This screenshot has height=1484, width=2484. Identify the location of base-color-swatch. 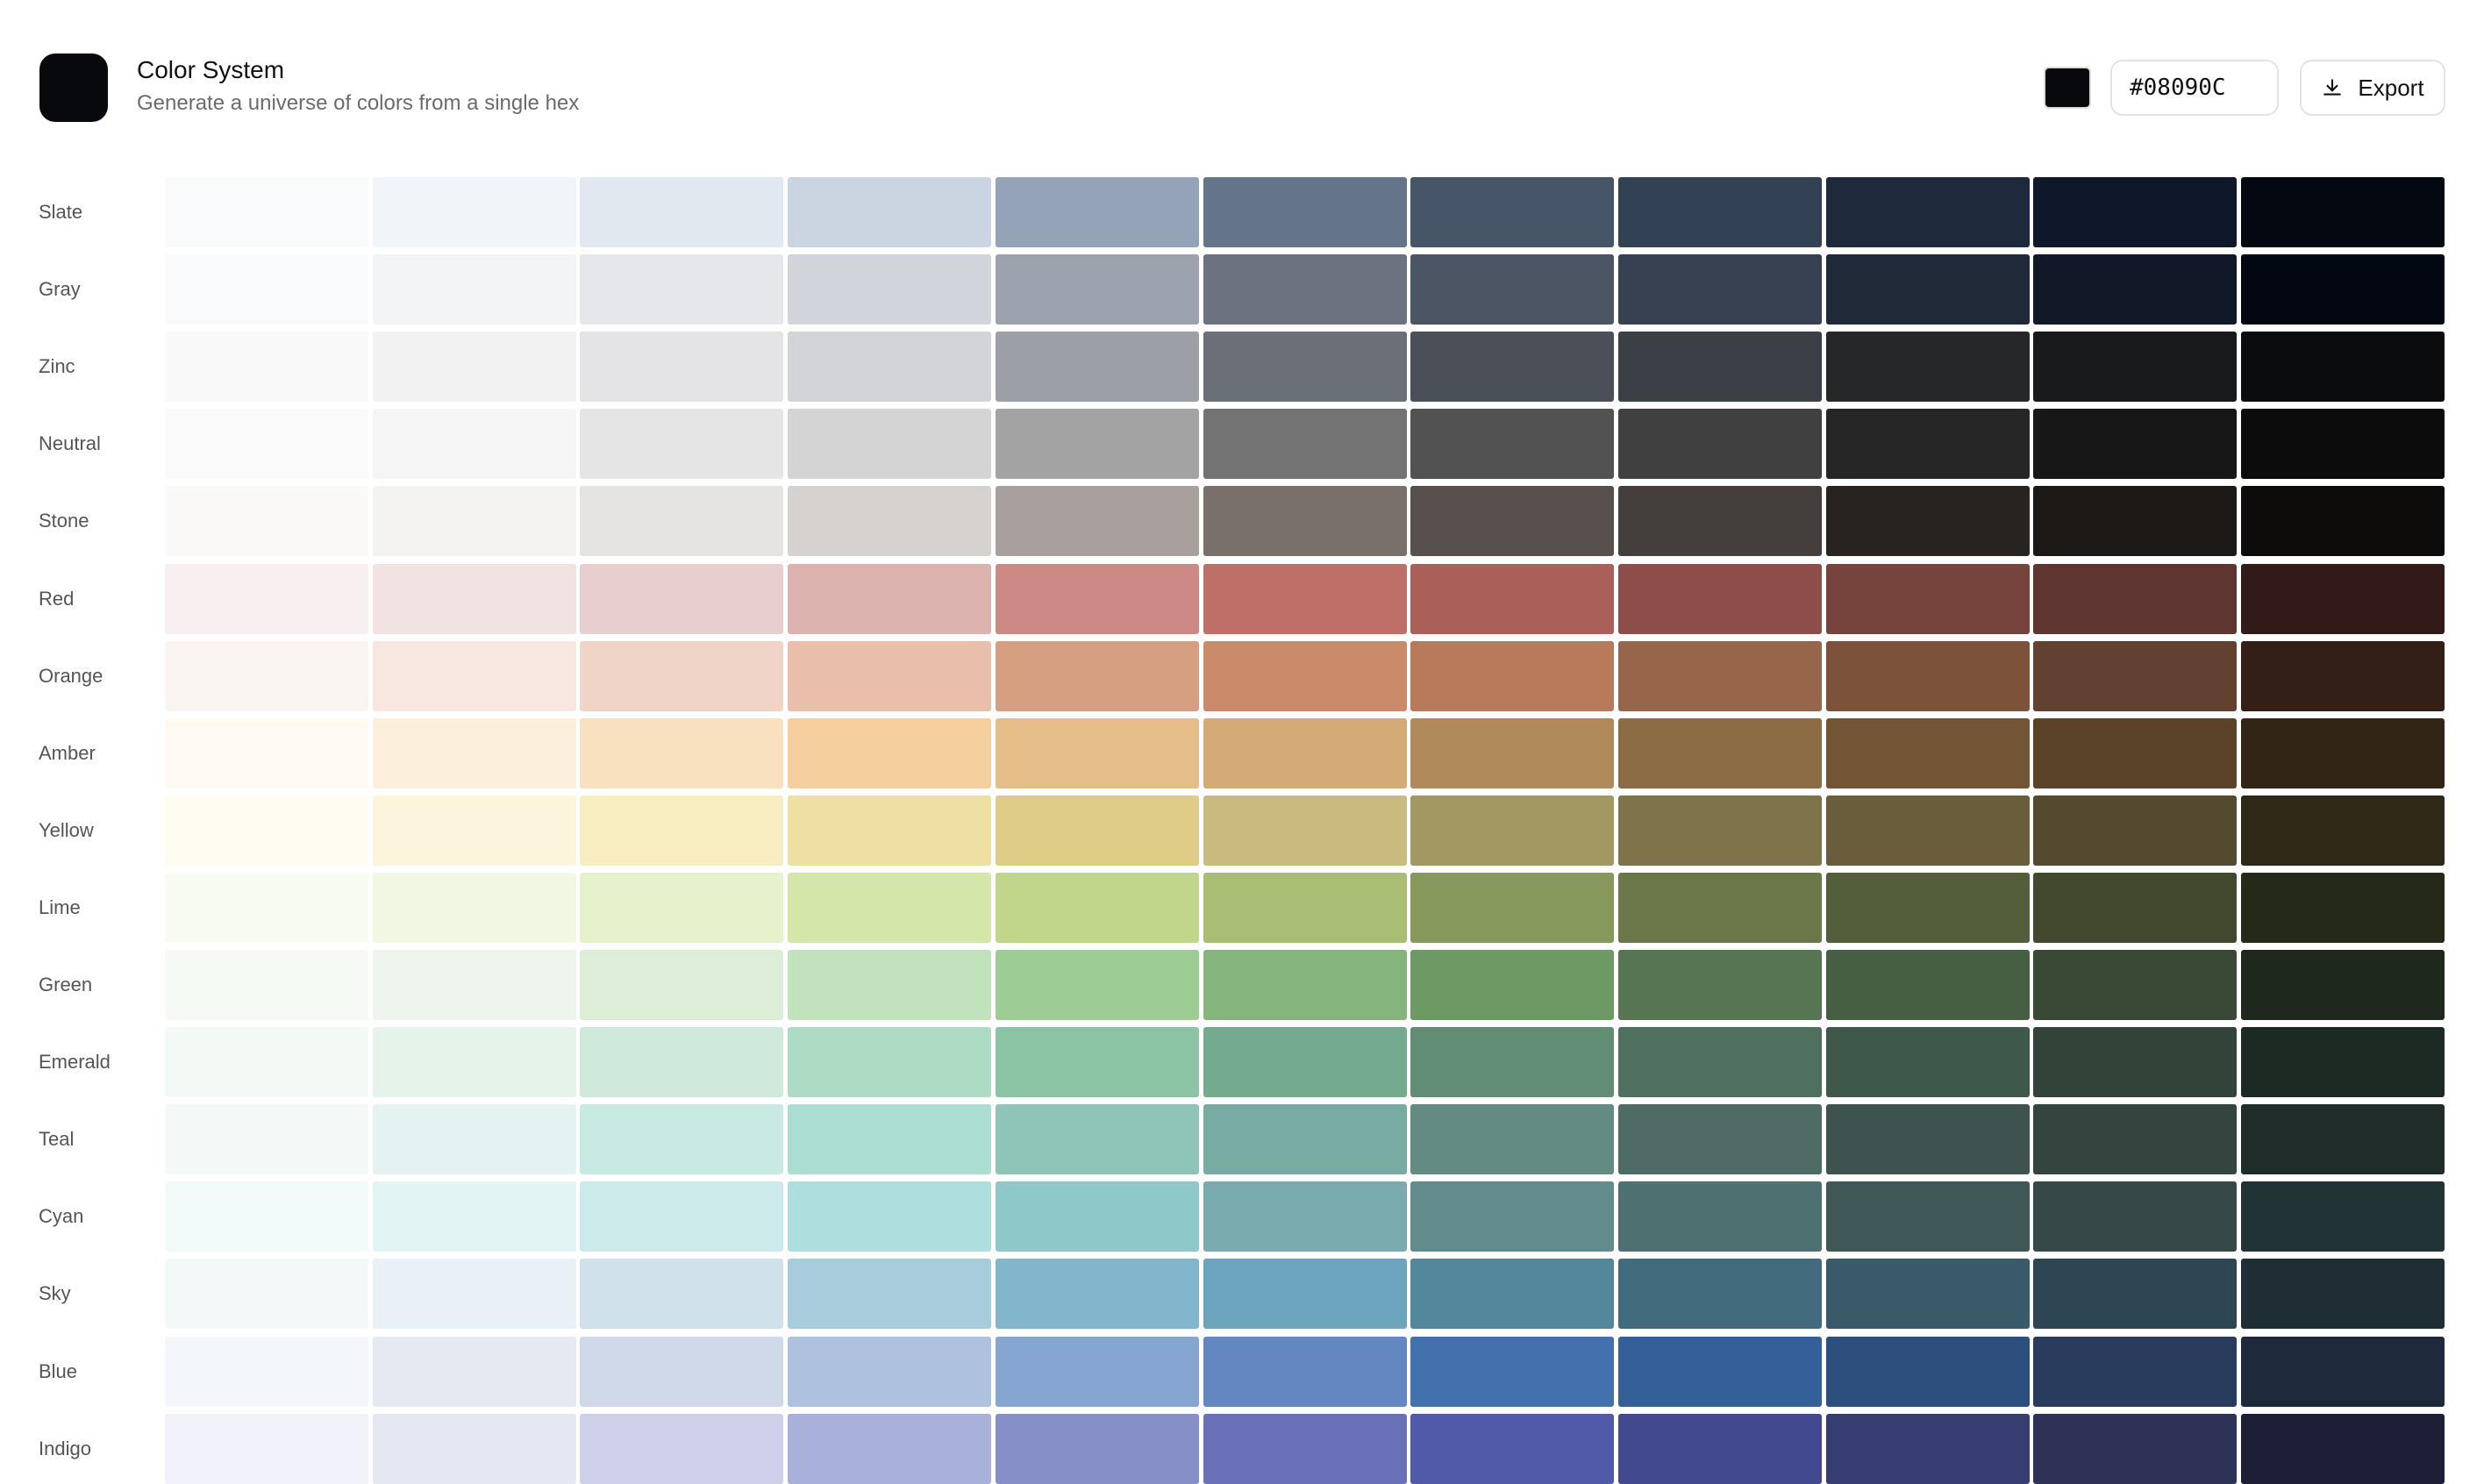
(2067, 88).